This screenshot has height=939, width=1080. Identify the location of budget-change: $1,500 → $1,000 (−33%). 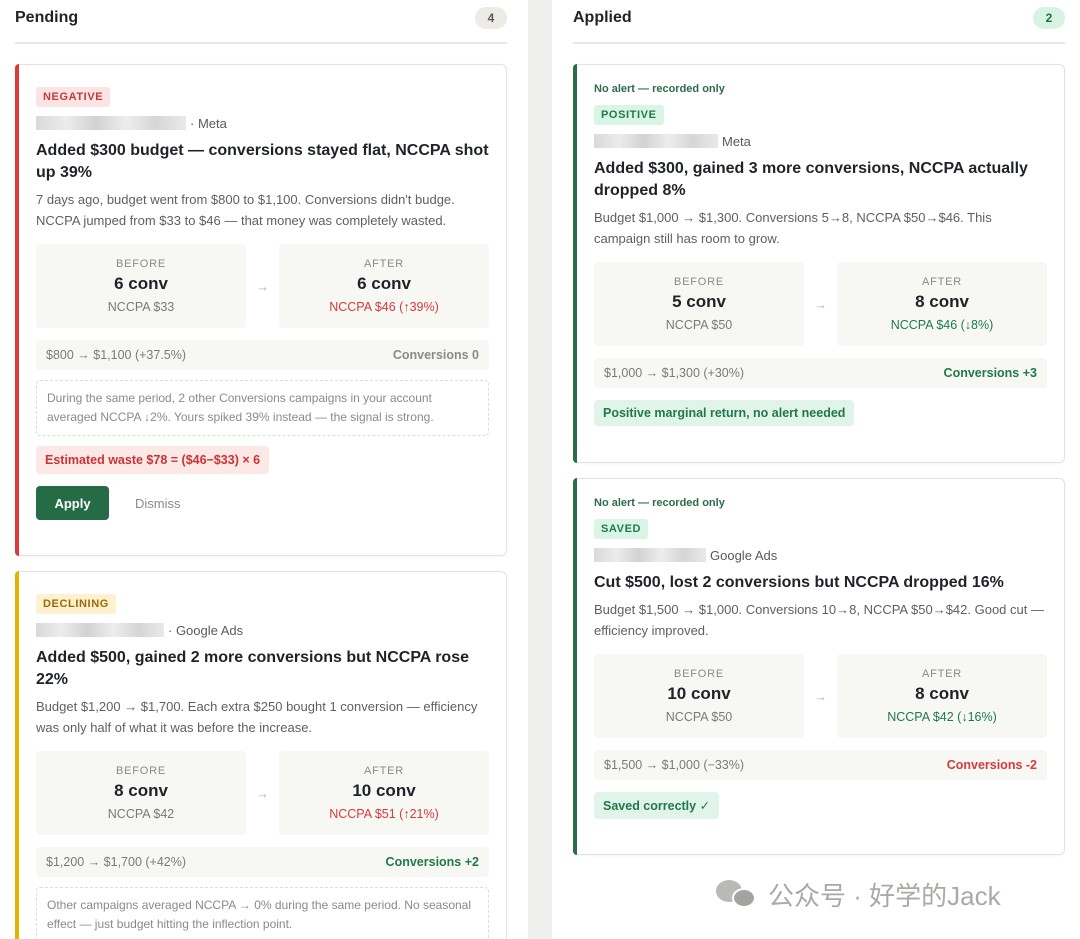
(674, 765).